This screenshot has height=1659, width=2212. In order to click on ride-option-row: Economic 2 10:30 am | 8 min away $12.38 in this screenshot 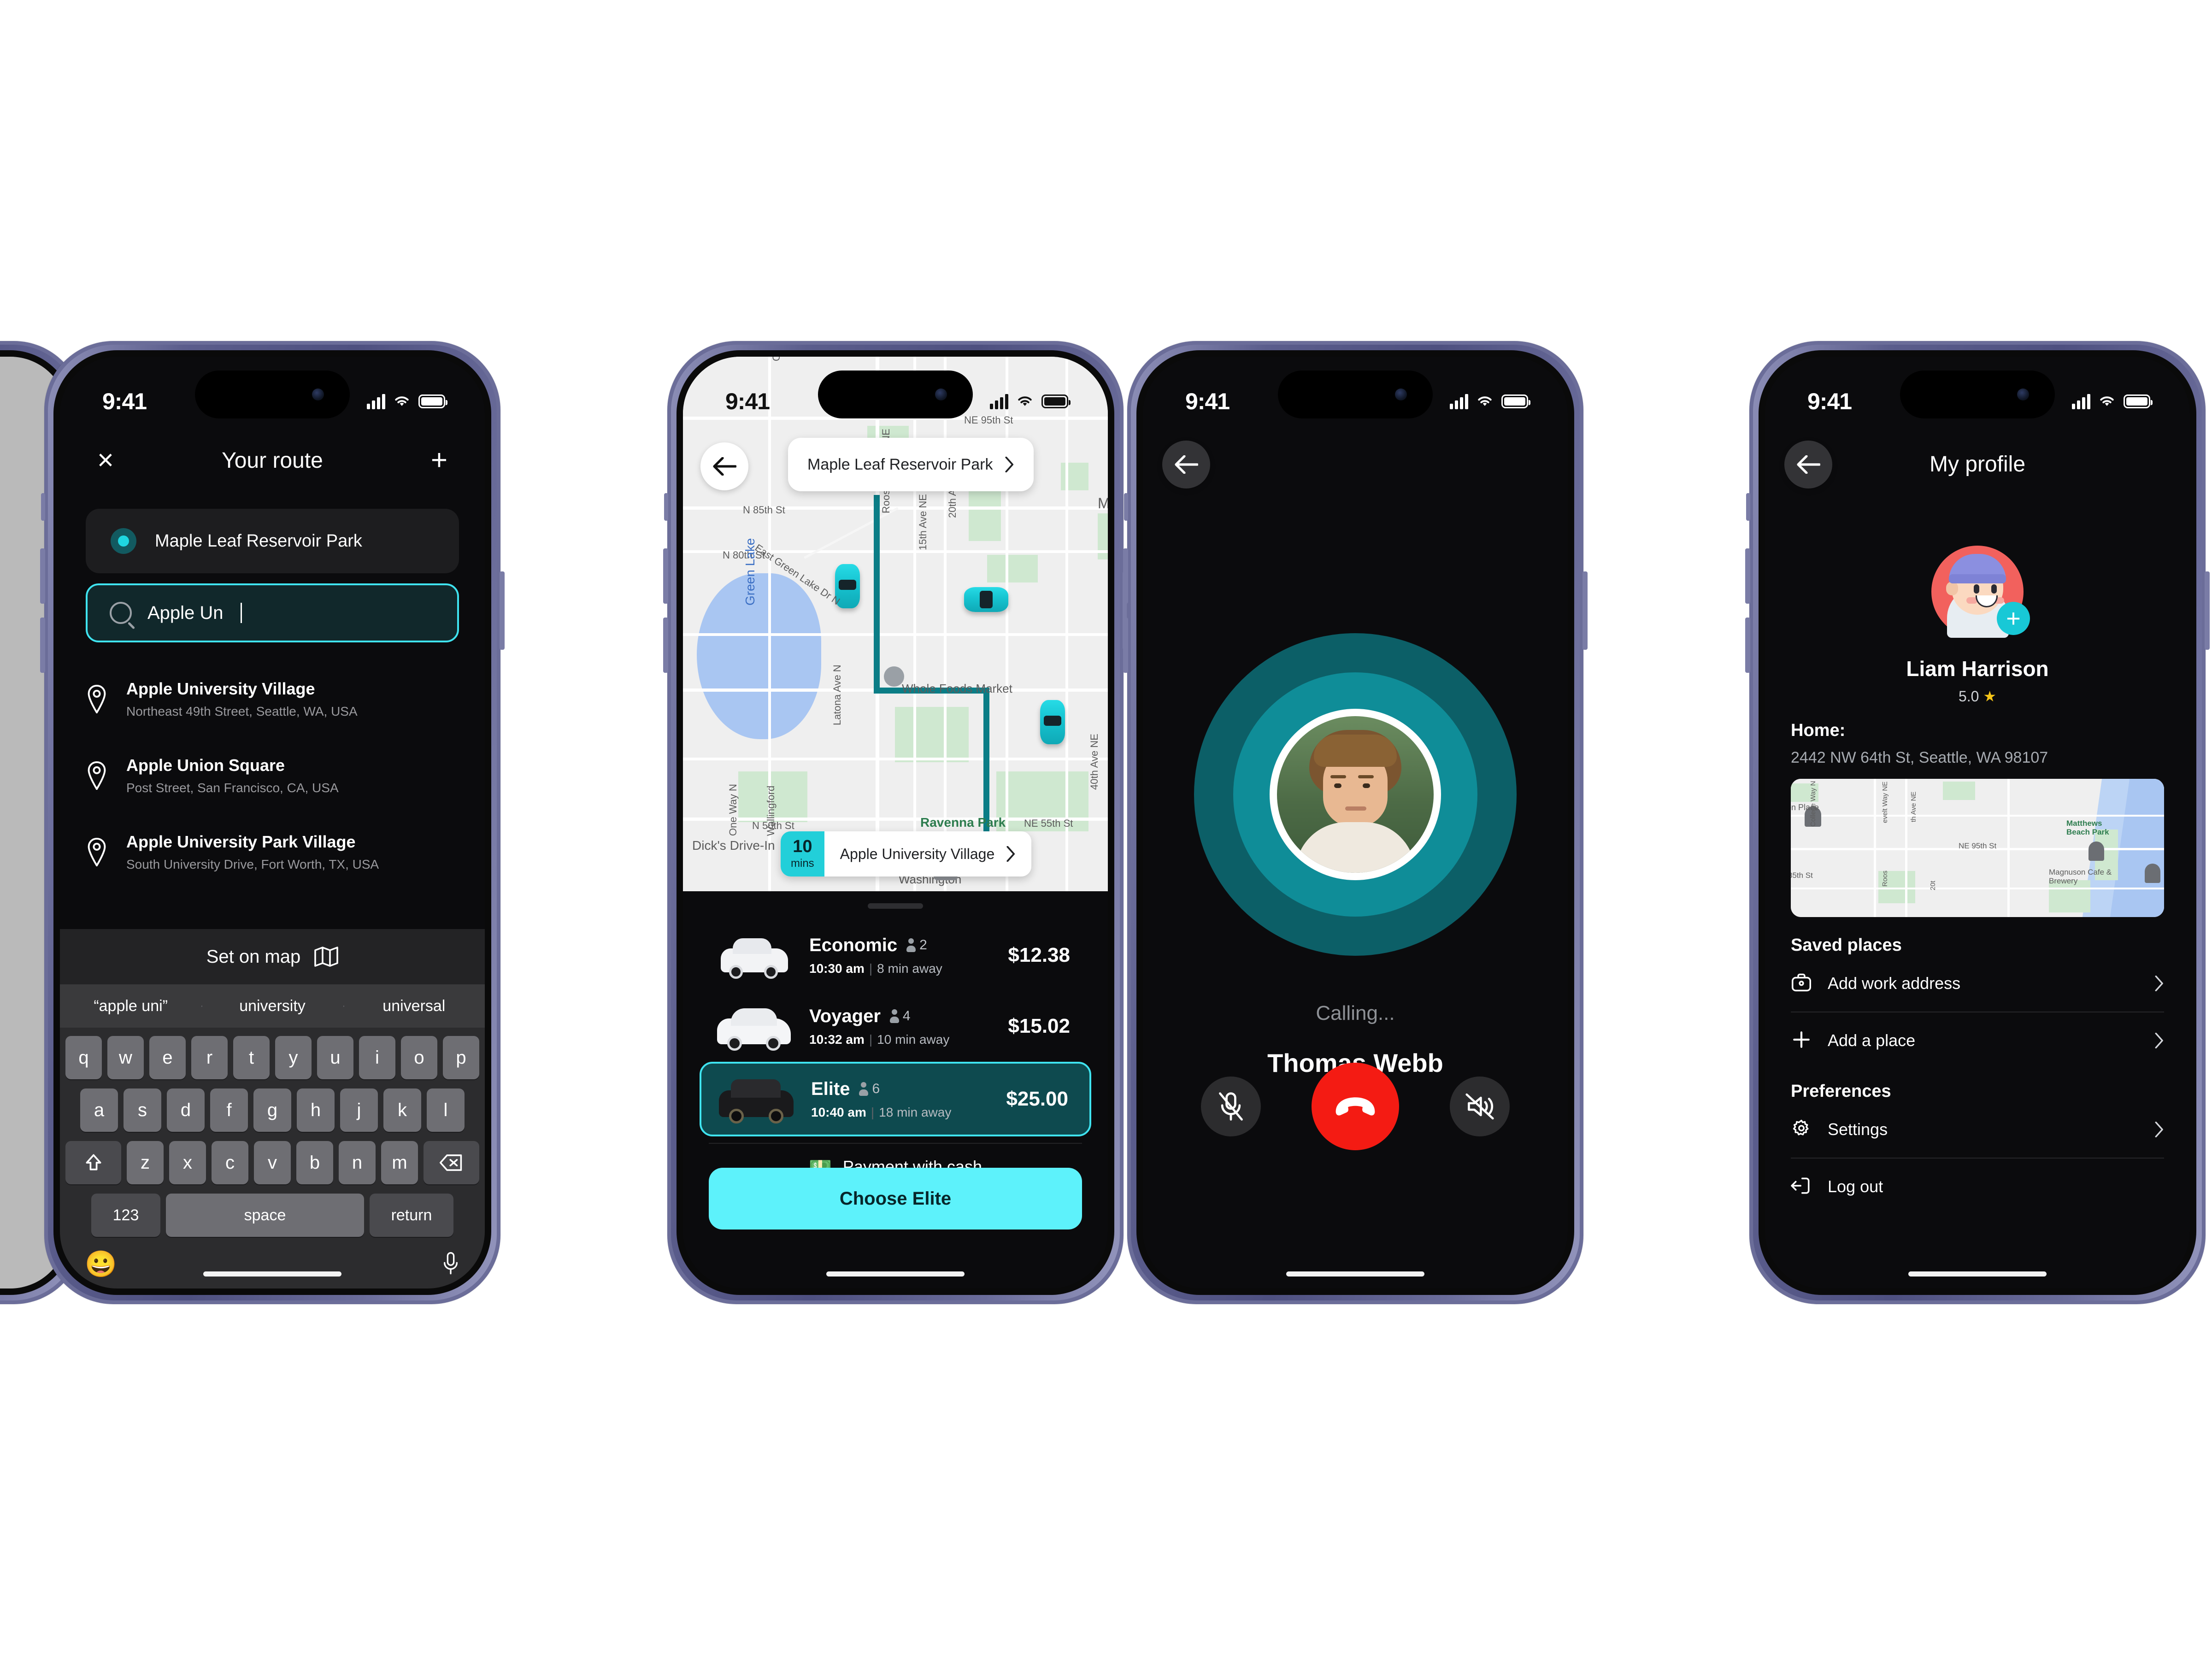, I will do `click(895, 955)`.